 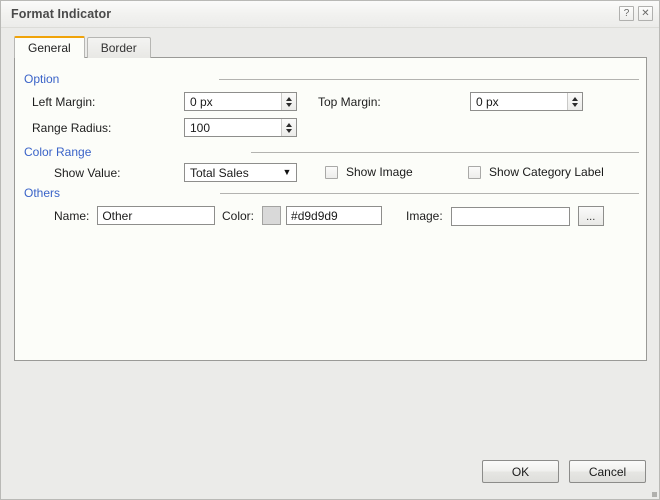 I want to click on show-image-label: Show Image, so click(x=379, y=172).